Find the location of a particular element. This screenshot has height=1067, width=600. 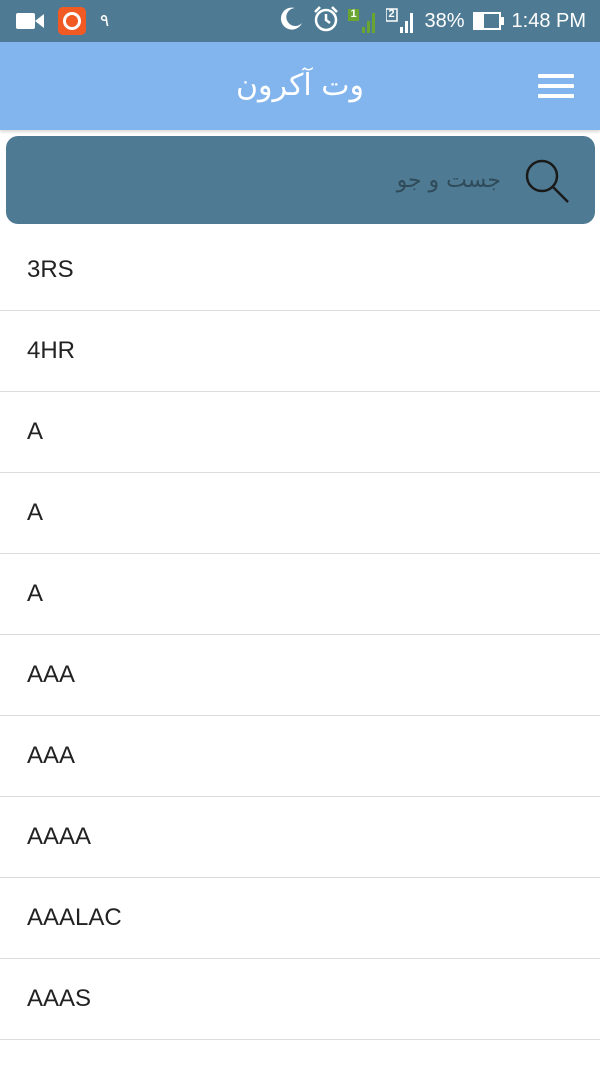

battery-level-fill is located at coordinates (479, 21).